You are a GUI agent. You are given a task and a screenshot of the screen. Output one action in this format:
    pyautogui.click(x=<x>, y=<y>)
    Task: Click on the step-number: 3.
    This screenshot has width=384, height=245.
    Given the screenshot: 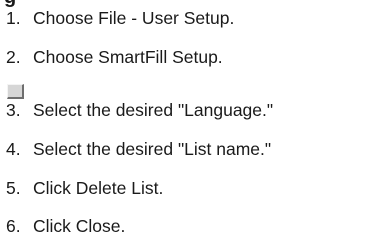 What is the action you would take?
    pyautogui.click(x=13, y=110)
    